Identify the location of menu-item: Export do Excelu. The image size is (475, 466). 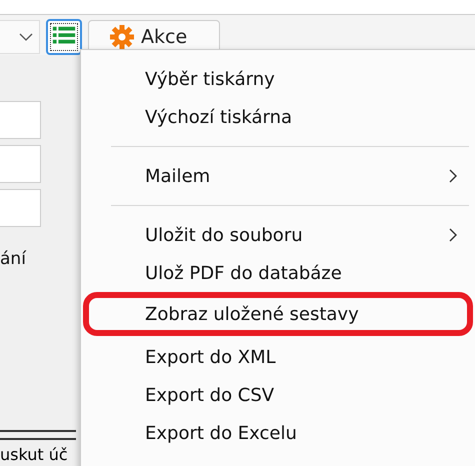
(278, 433).